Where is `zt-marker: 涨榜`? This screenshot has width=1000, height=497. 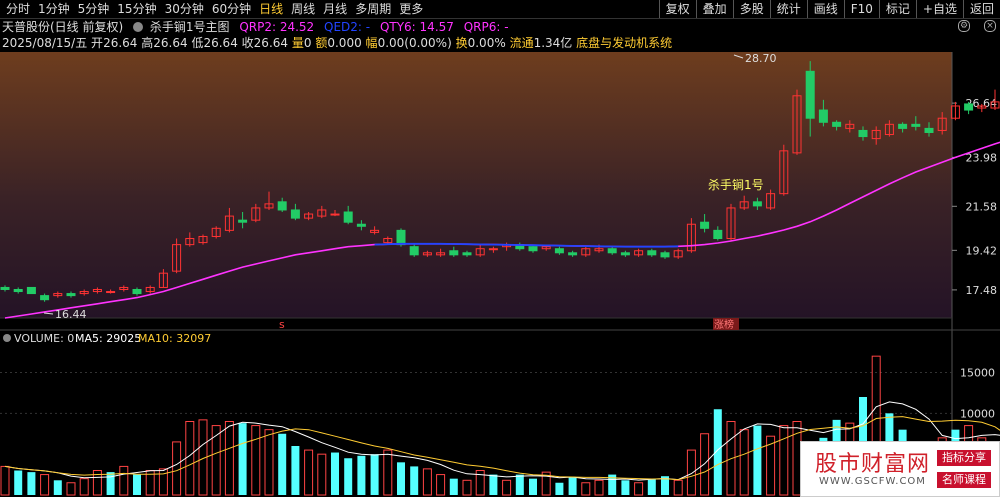 zt-marker: 涨榜 is located at coordinates (724, 324).